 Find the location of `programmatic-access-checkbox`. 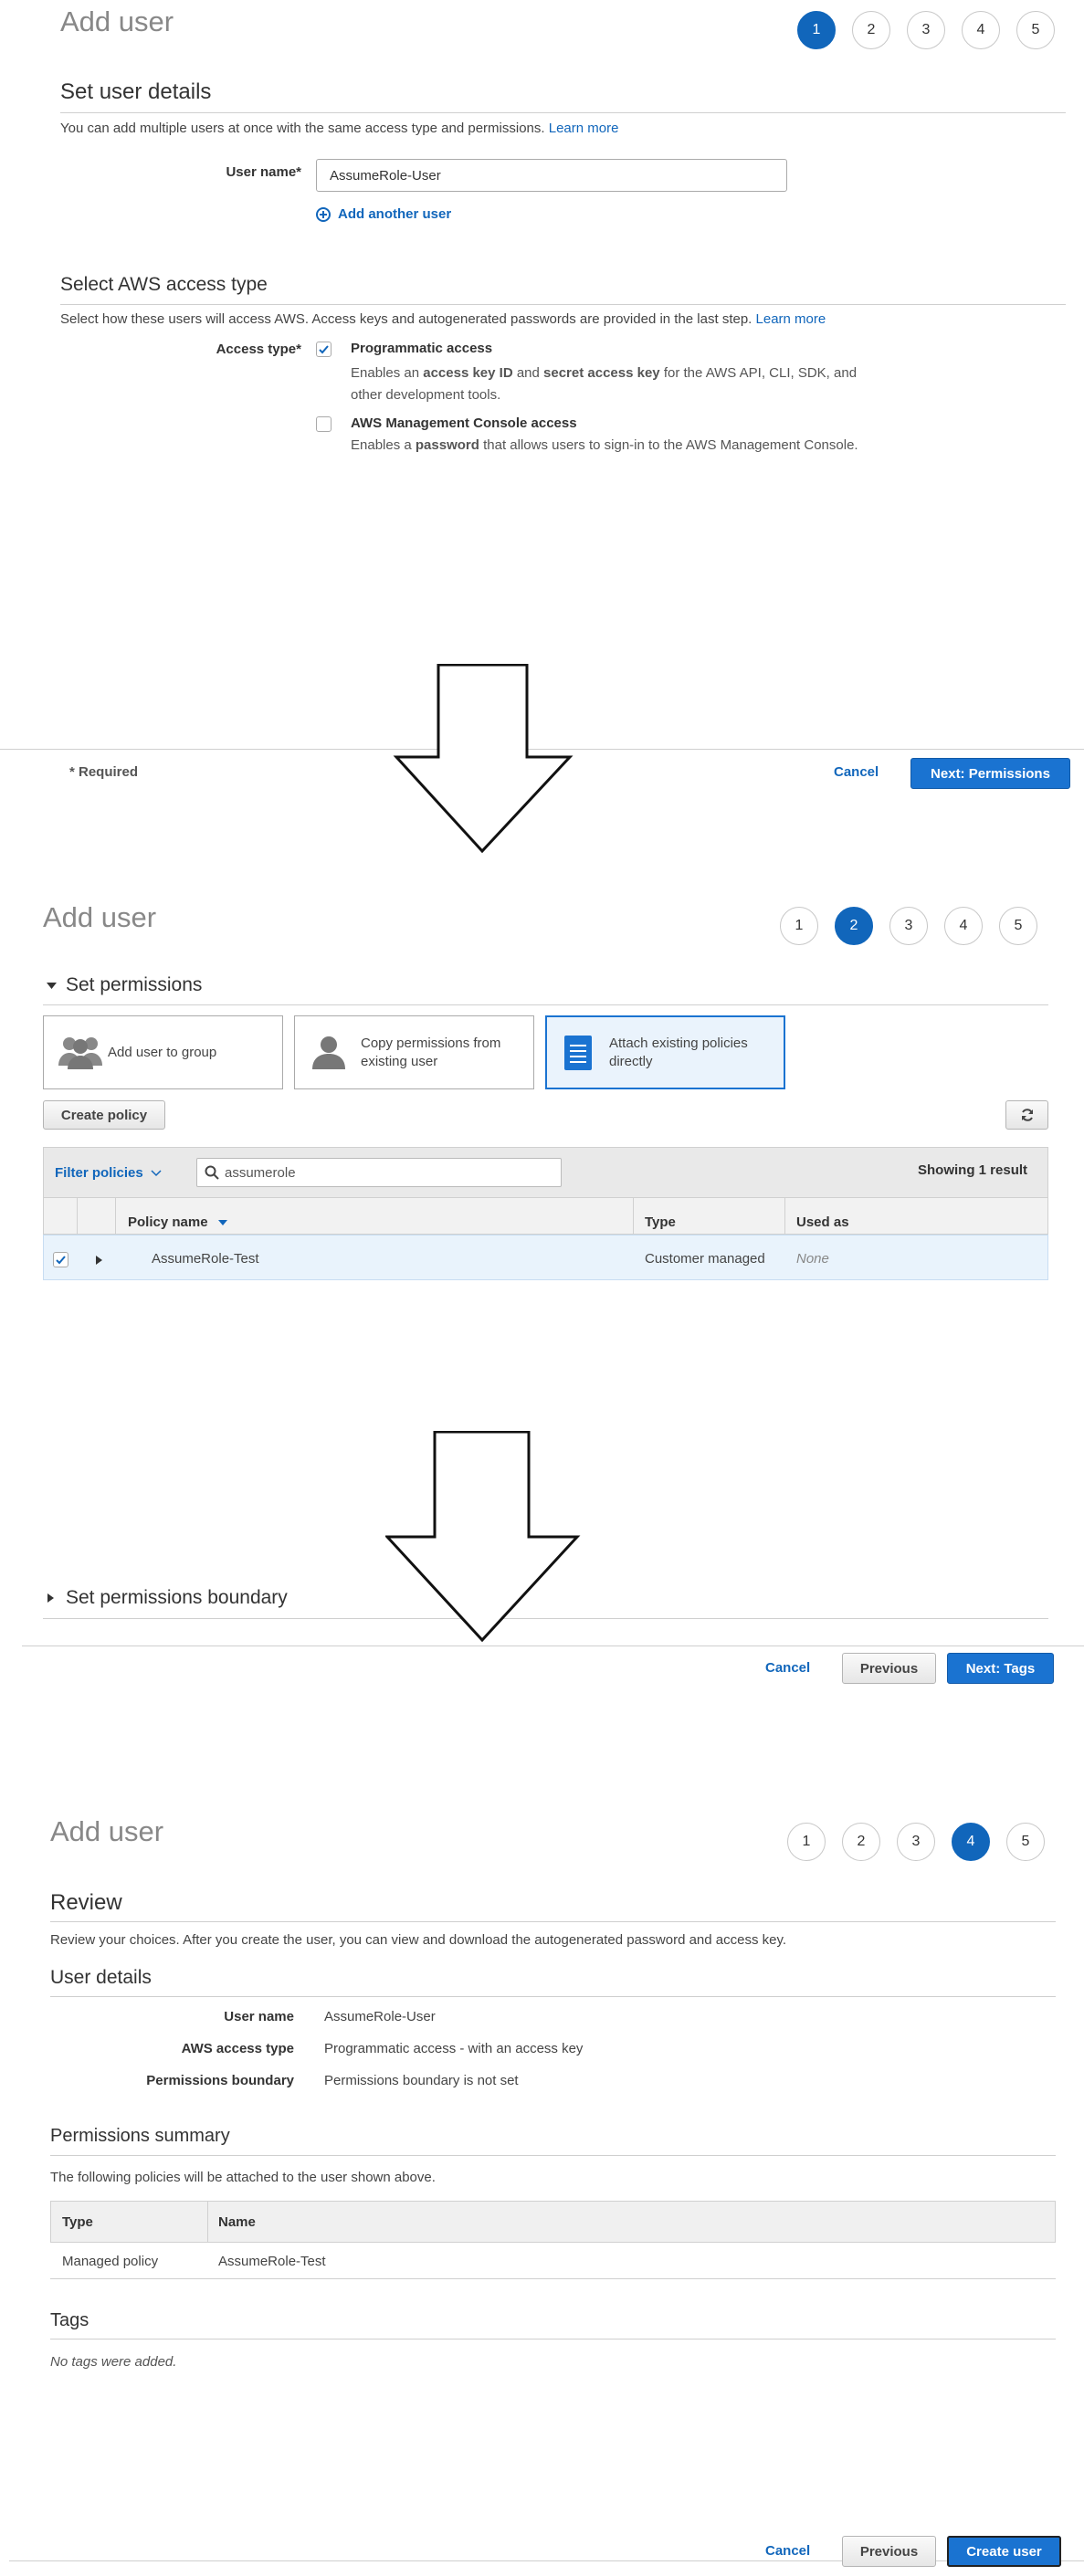

programmatic-access-checkbox is located at coordinates (324, 349).